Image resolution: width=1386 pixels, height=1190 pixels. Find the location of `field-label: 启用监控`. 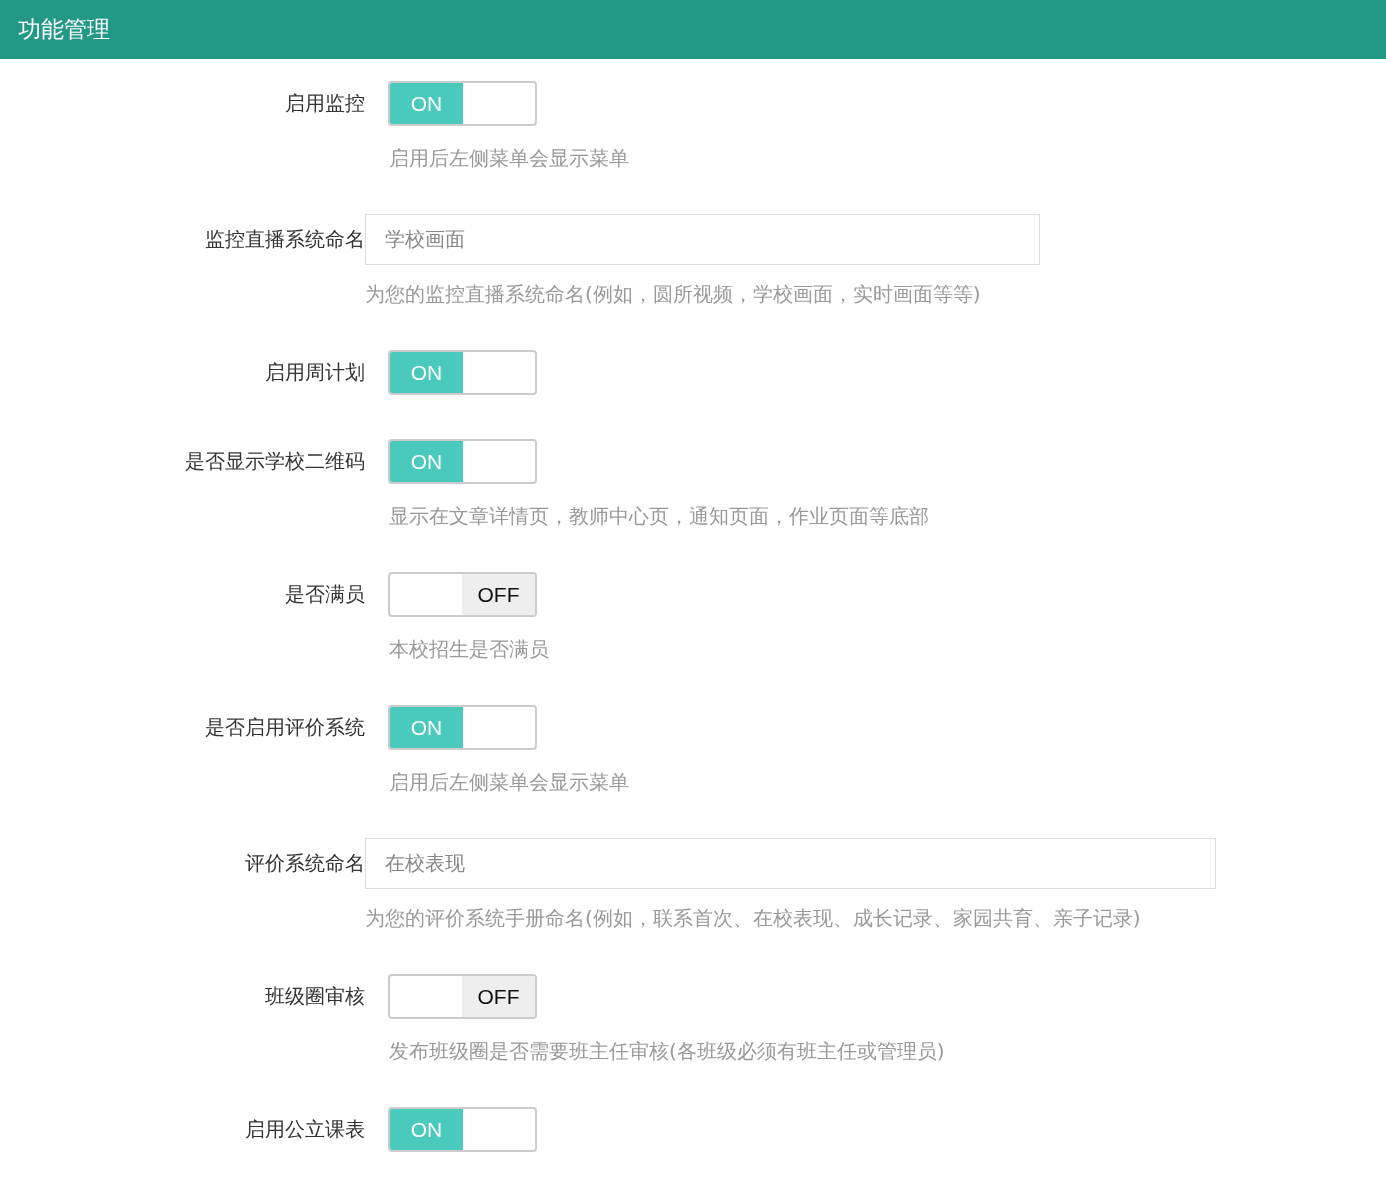

field-label: 启用监控 is located at coordinates (324, 103).